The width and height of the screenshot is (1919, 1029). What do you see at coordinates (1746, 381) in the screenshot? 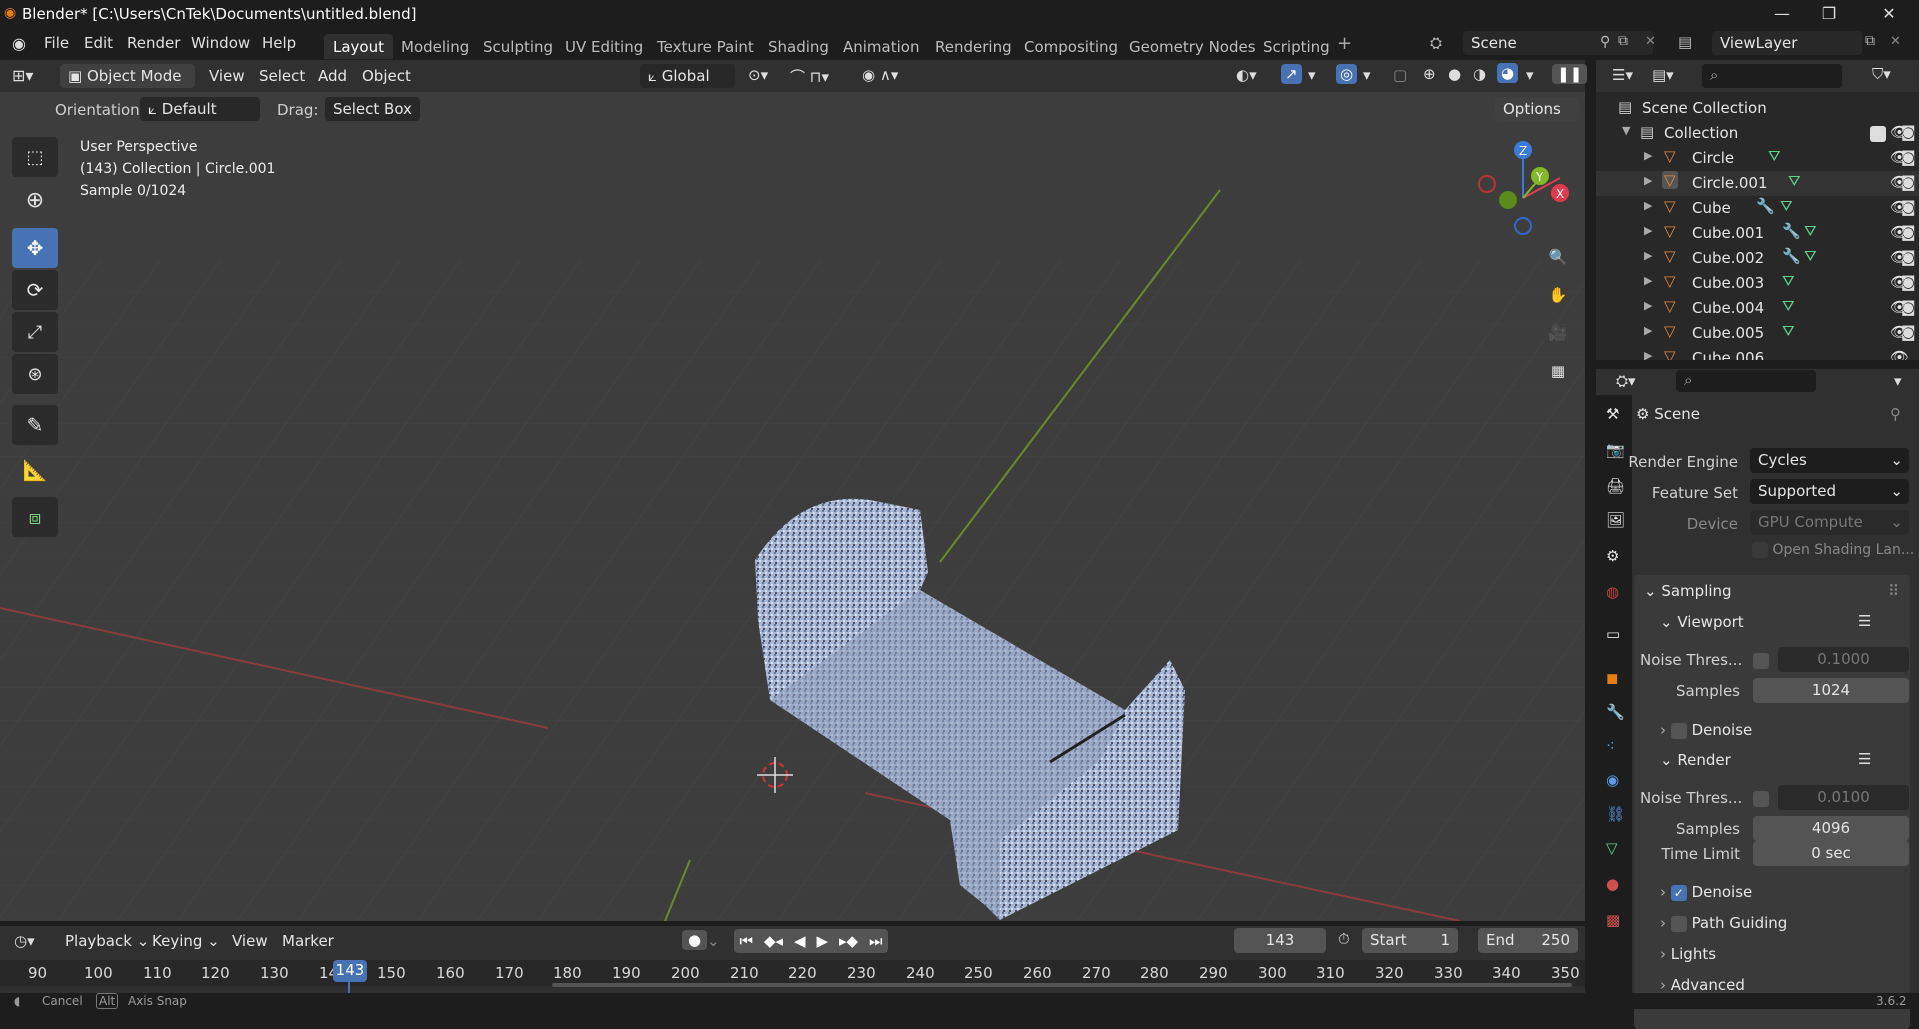
I see `properties-search: ⌕` at bounding box center [1746, 381].